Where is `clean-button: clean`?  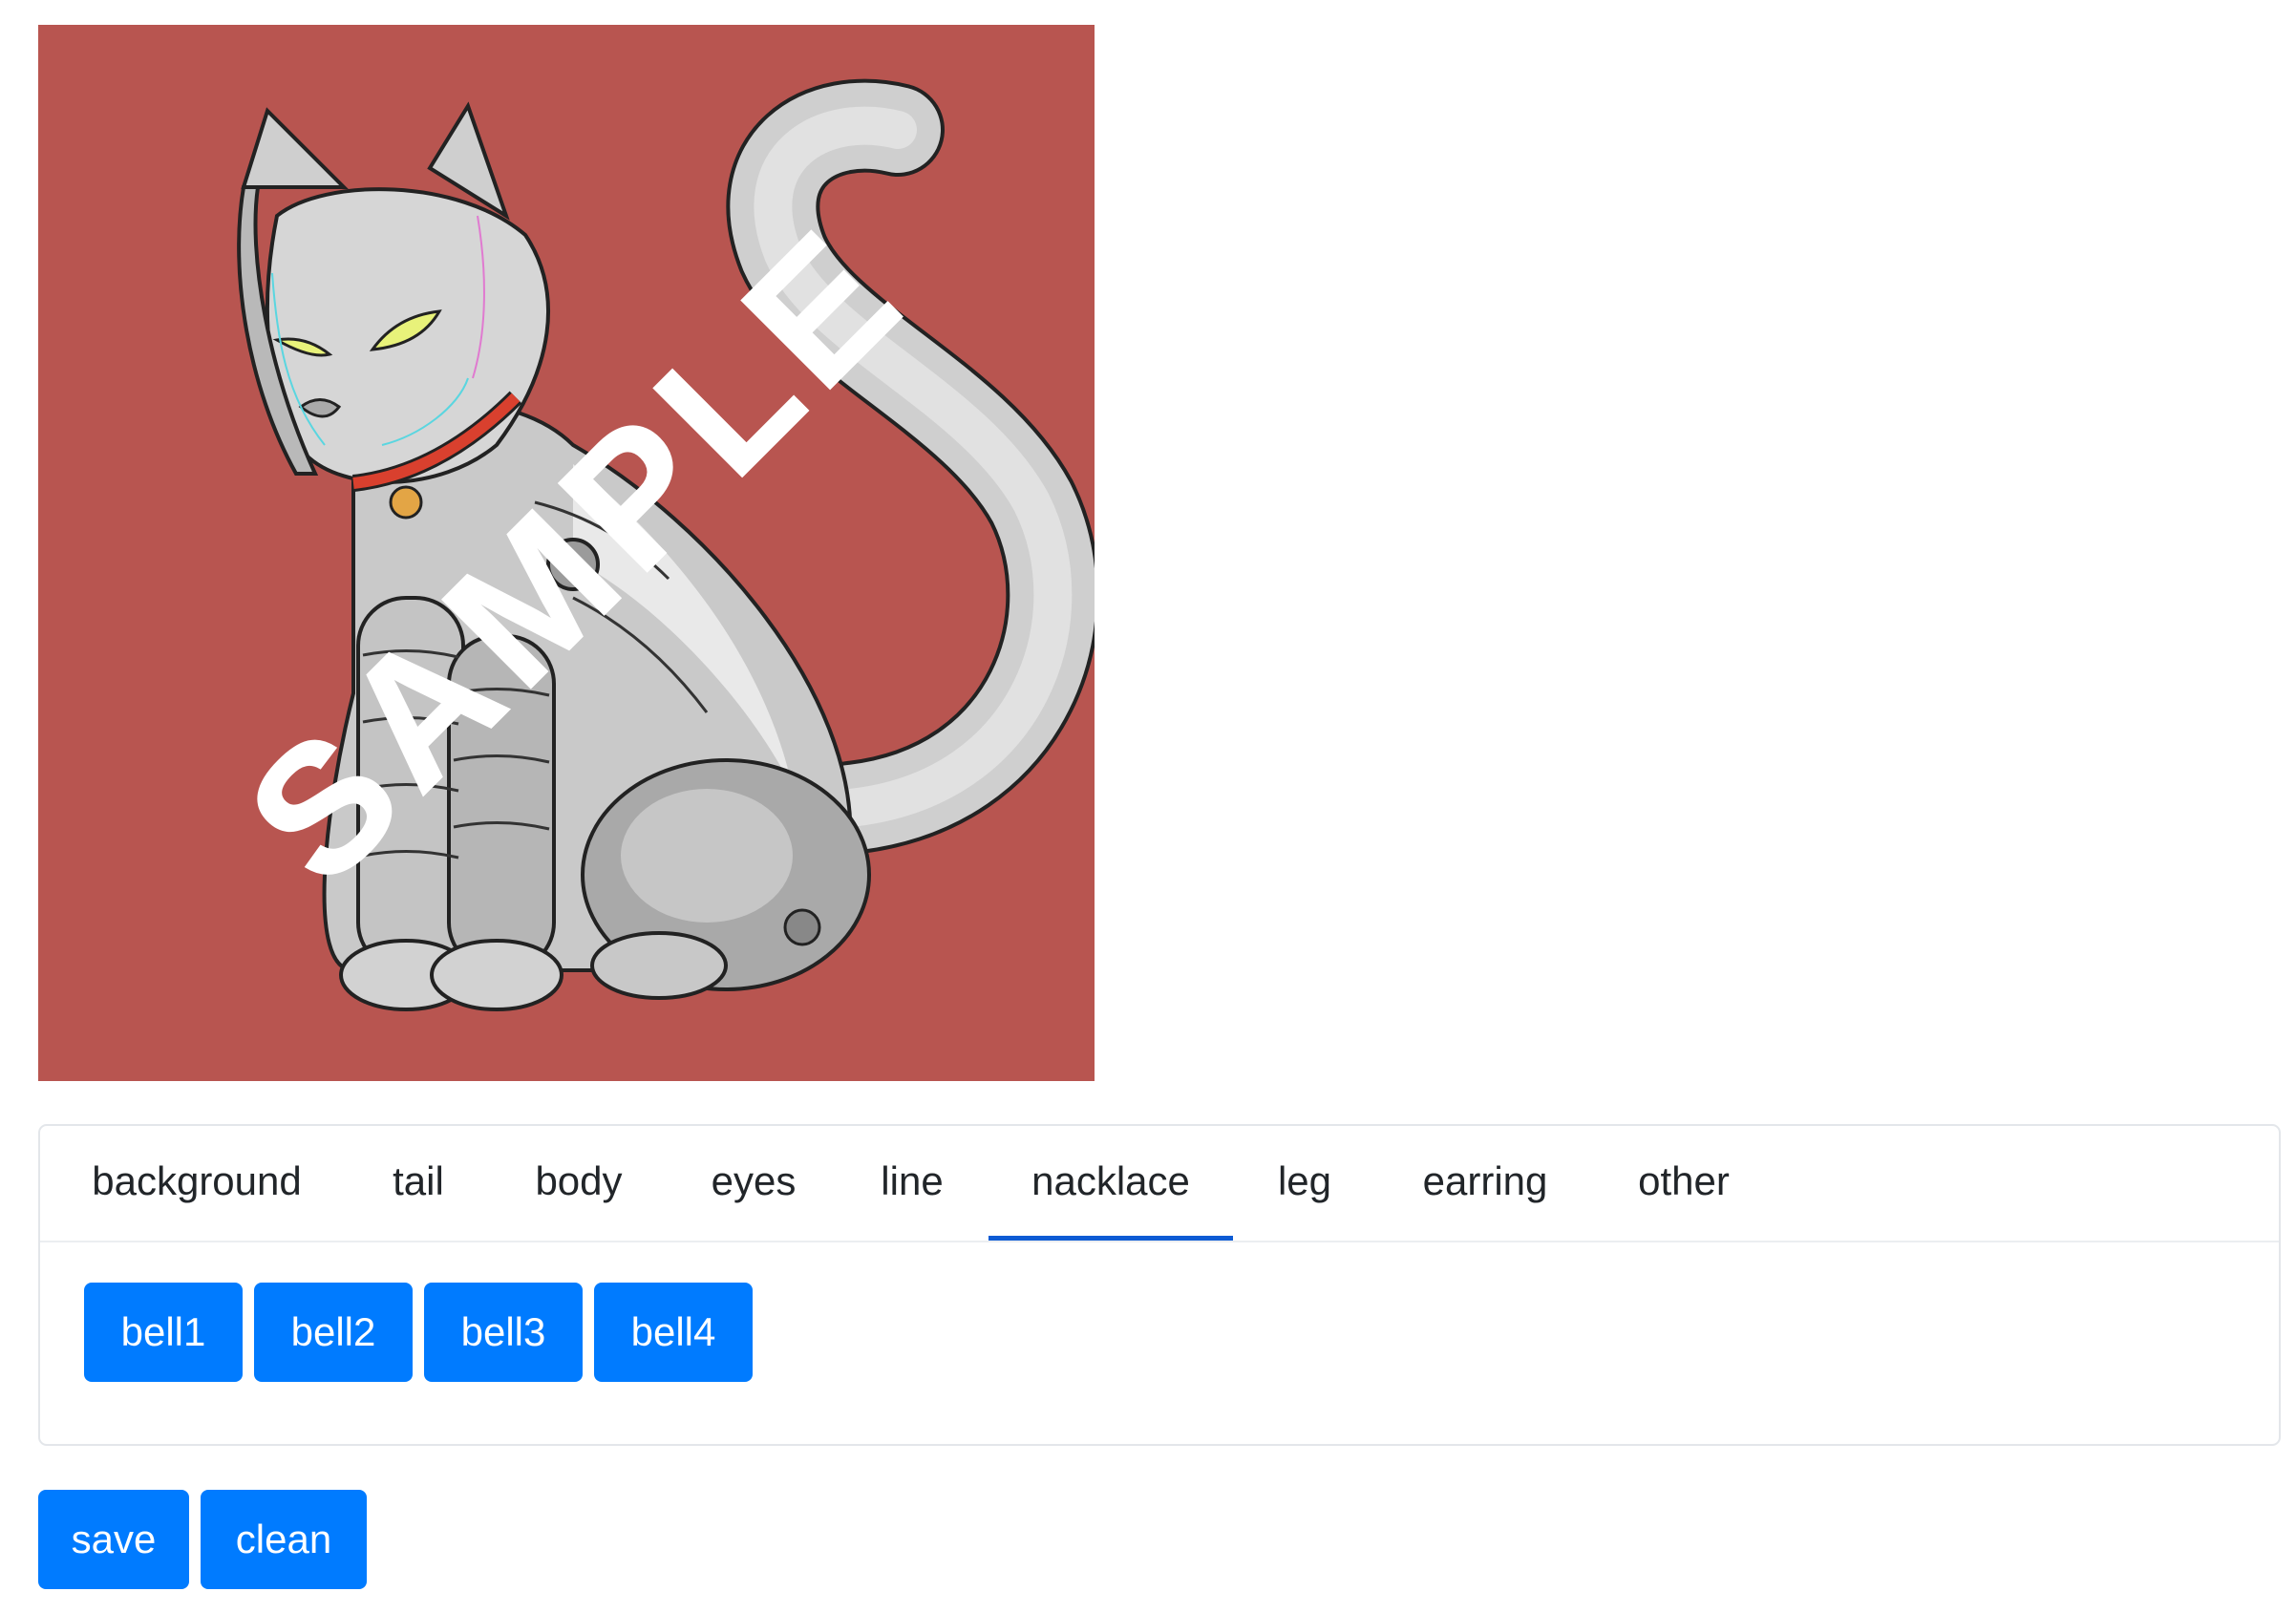
clean-button: clean is located at coordinates (284, 1539).